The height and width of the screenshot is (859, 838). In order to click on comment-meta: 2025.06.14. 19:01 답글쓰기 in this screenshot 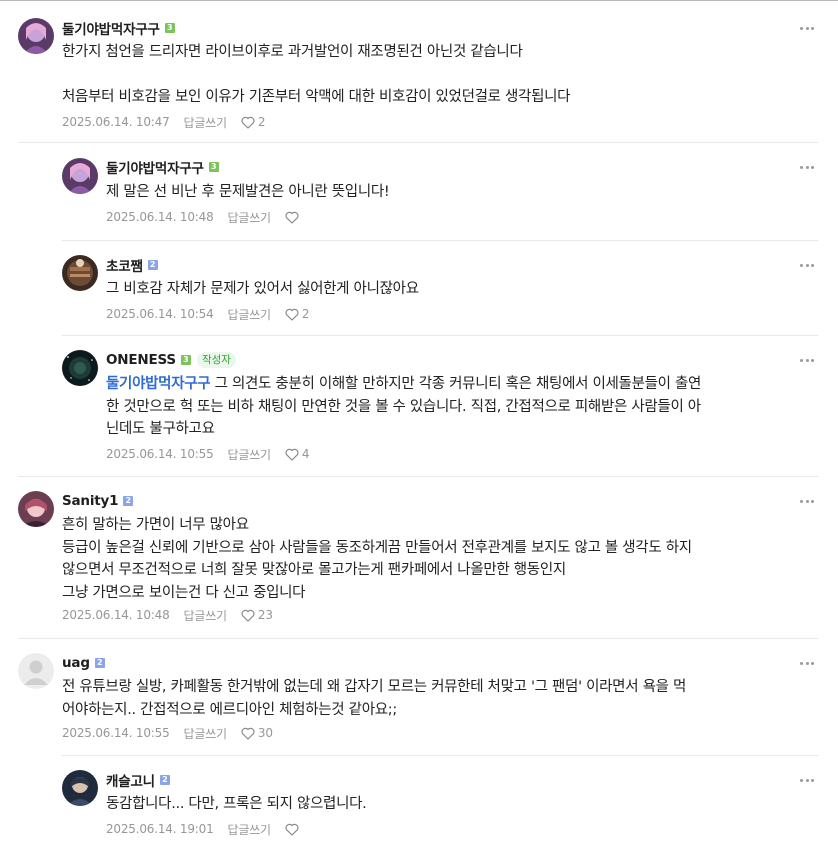, I will do `click(204, 829)`.